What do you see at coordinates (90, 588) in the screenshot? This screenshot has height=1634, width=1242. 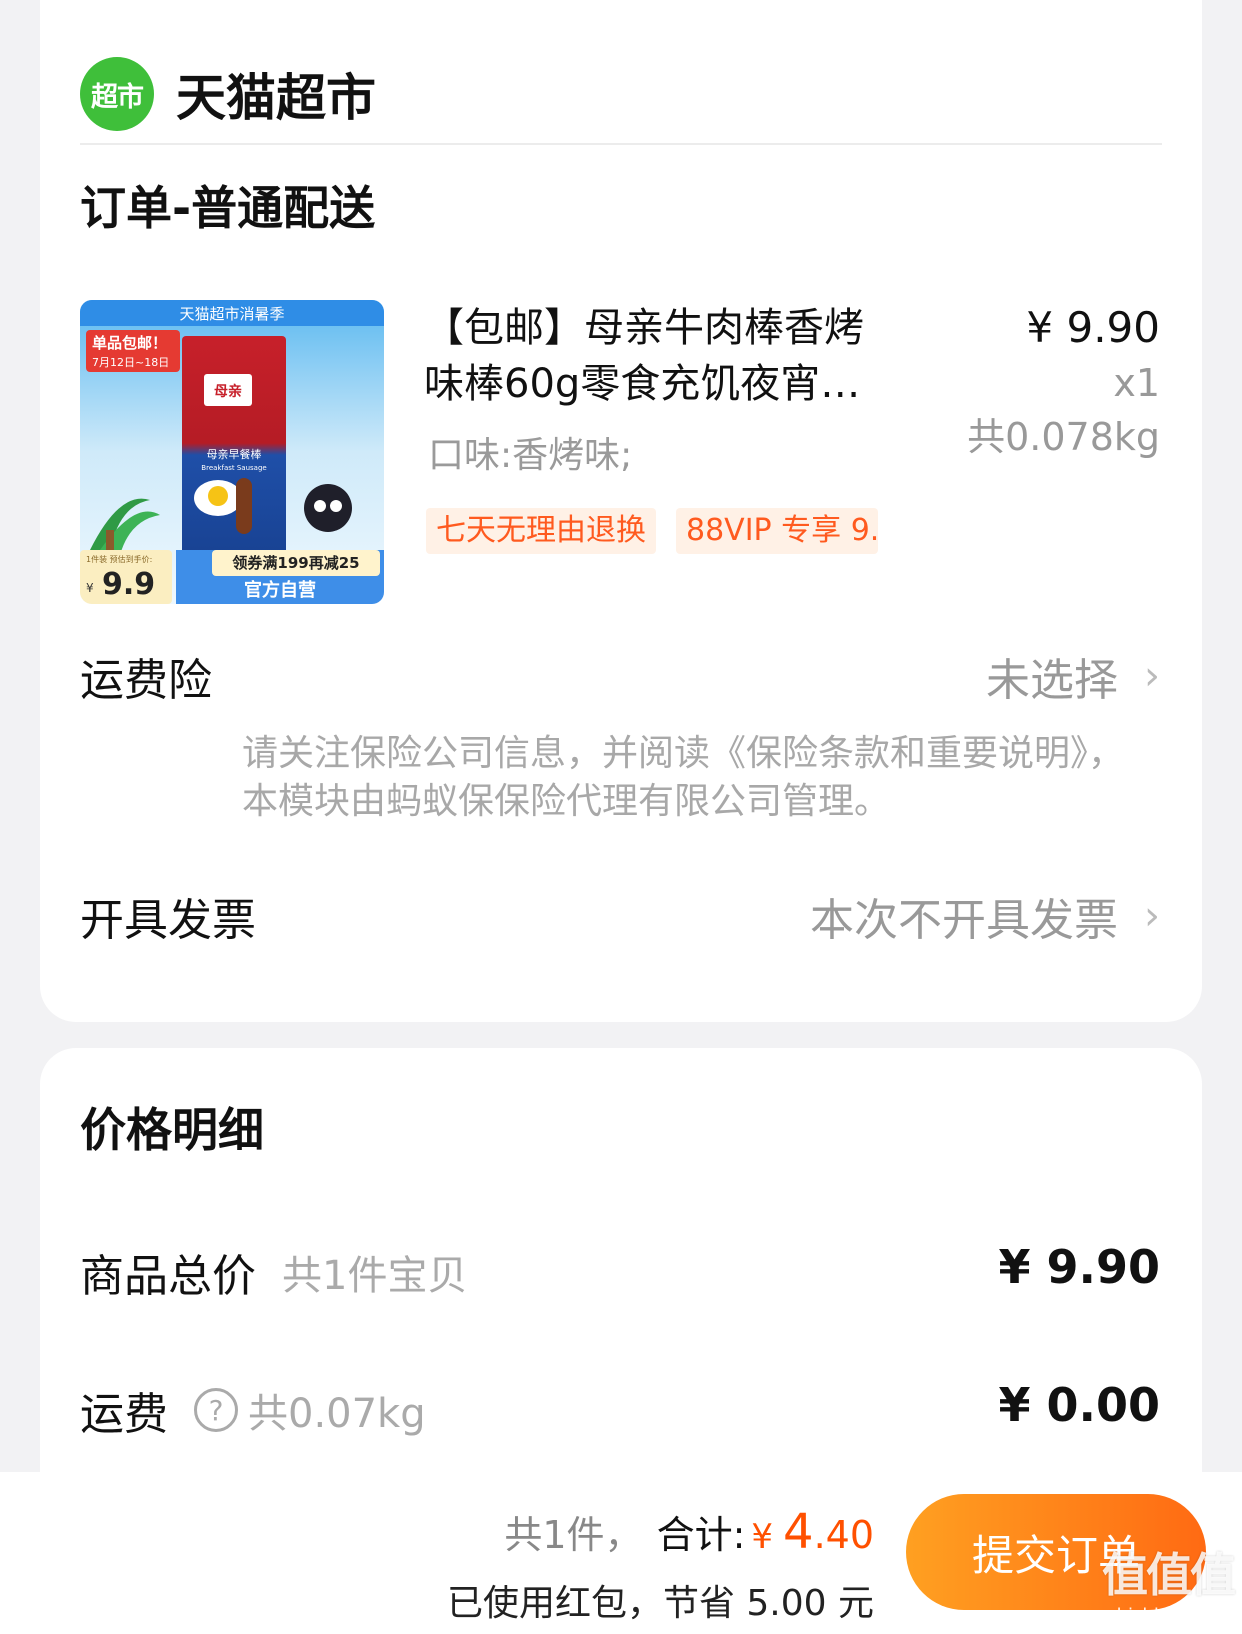 I see `image-price-currency: ¥` at bounding box center [90, 588].